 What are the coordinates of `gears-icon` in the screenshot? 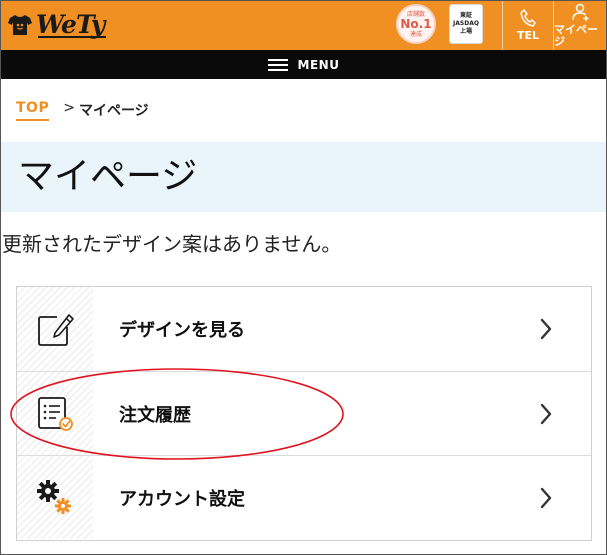 It's located at (54, 496).